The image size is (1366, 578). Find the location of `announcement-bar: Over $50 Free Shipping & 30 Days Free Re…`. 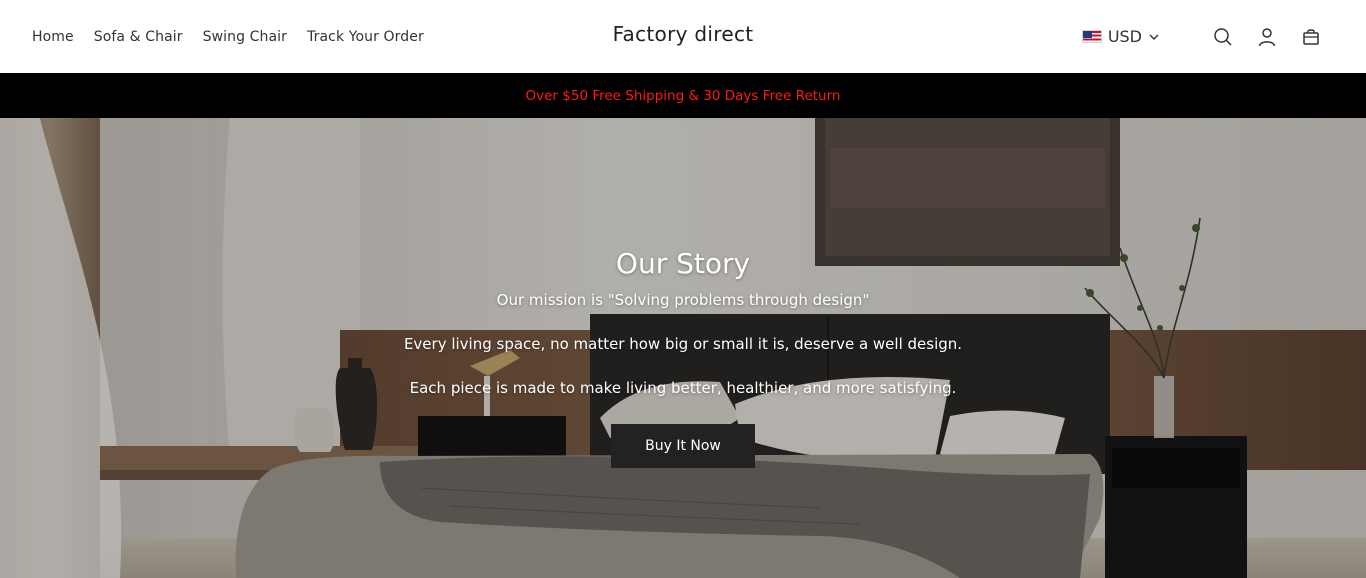

announcement-bar: Over $50 Free Shipping & 30 Days Free Re… is located at coordinates (683, 95).